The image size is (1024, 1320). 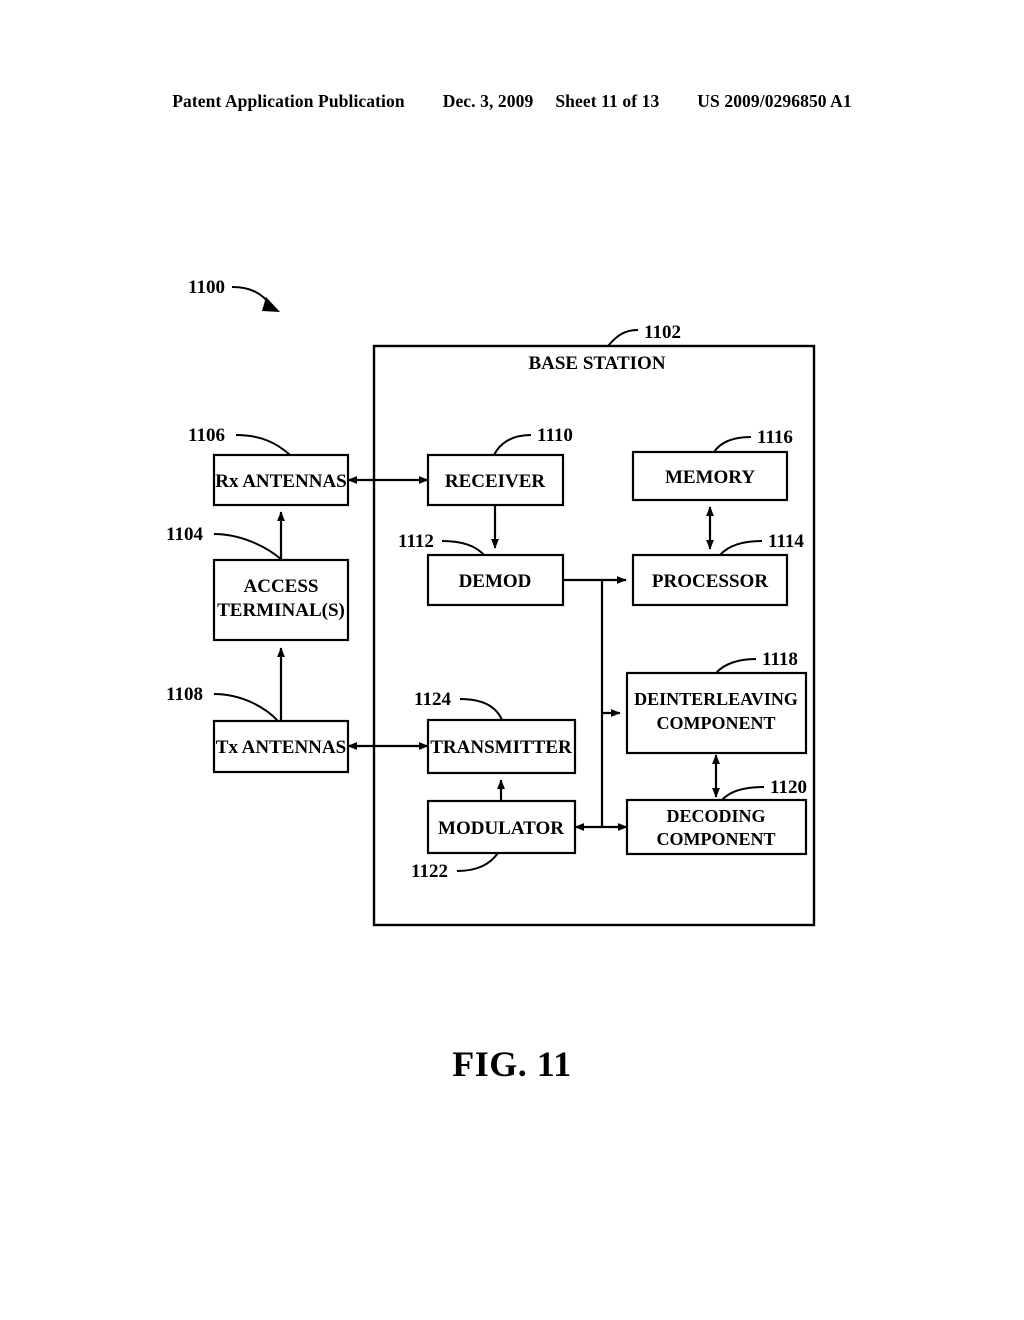 What do you see at coordinates (716, 723) in the screenshot?
I see `deinterleaving-component-label-line2: COMPONENT` at bounding box center [716, 723].